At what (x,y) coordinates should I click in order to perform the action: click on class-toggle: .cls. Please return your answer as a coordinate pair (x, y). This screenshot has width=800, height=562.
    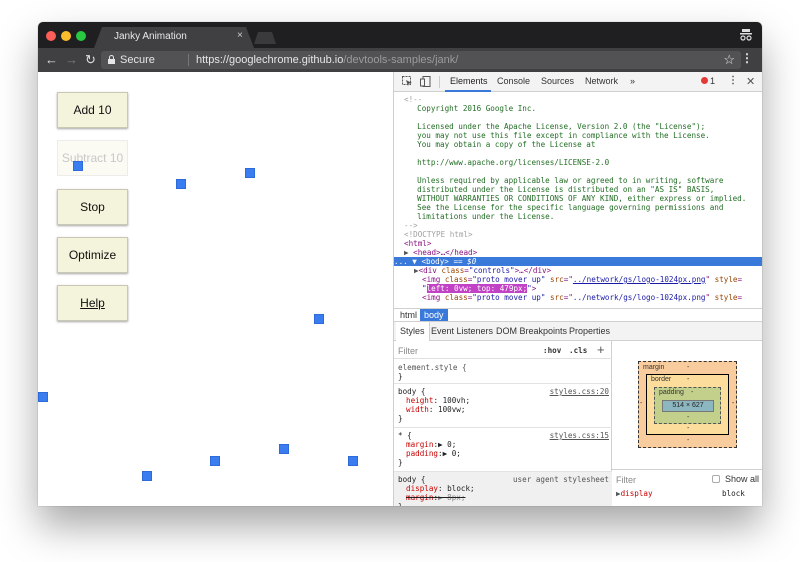
    Looking at the image, I should click on (578, 350).